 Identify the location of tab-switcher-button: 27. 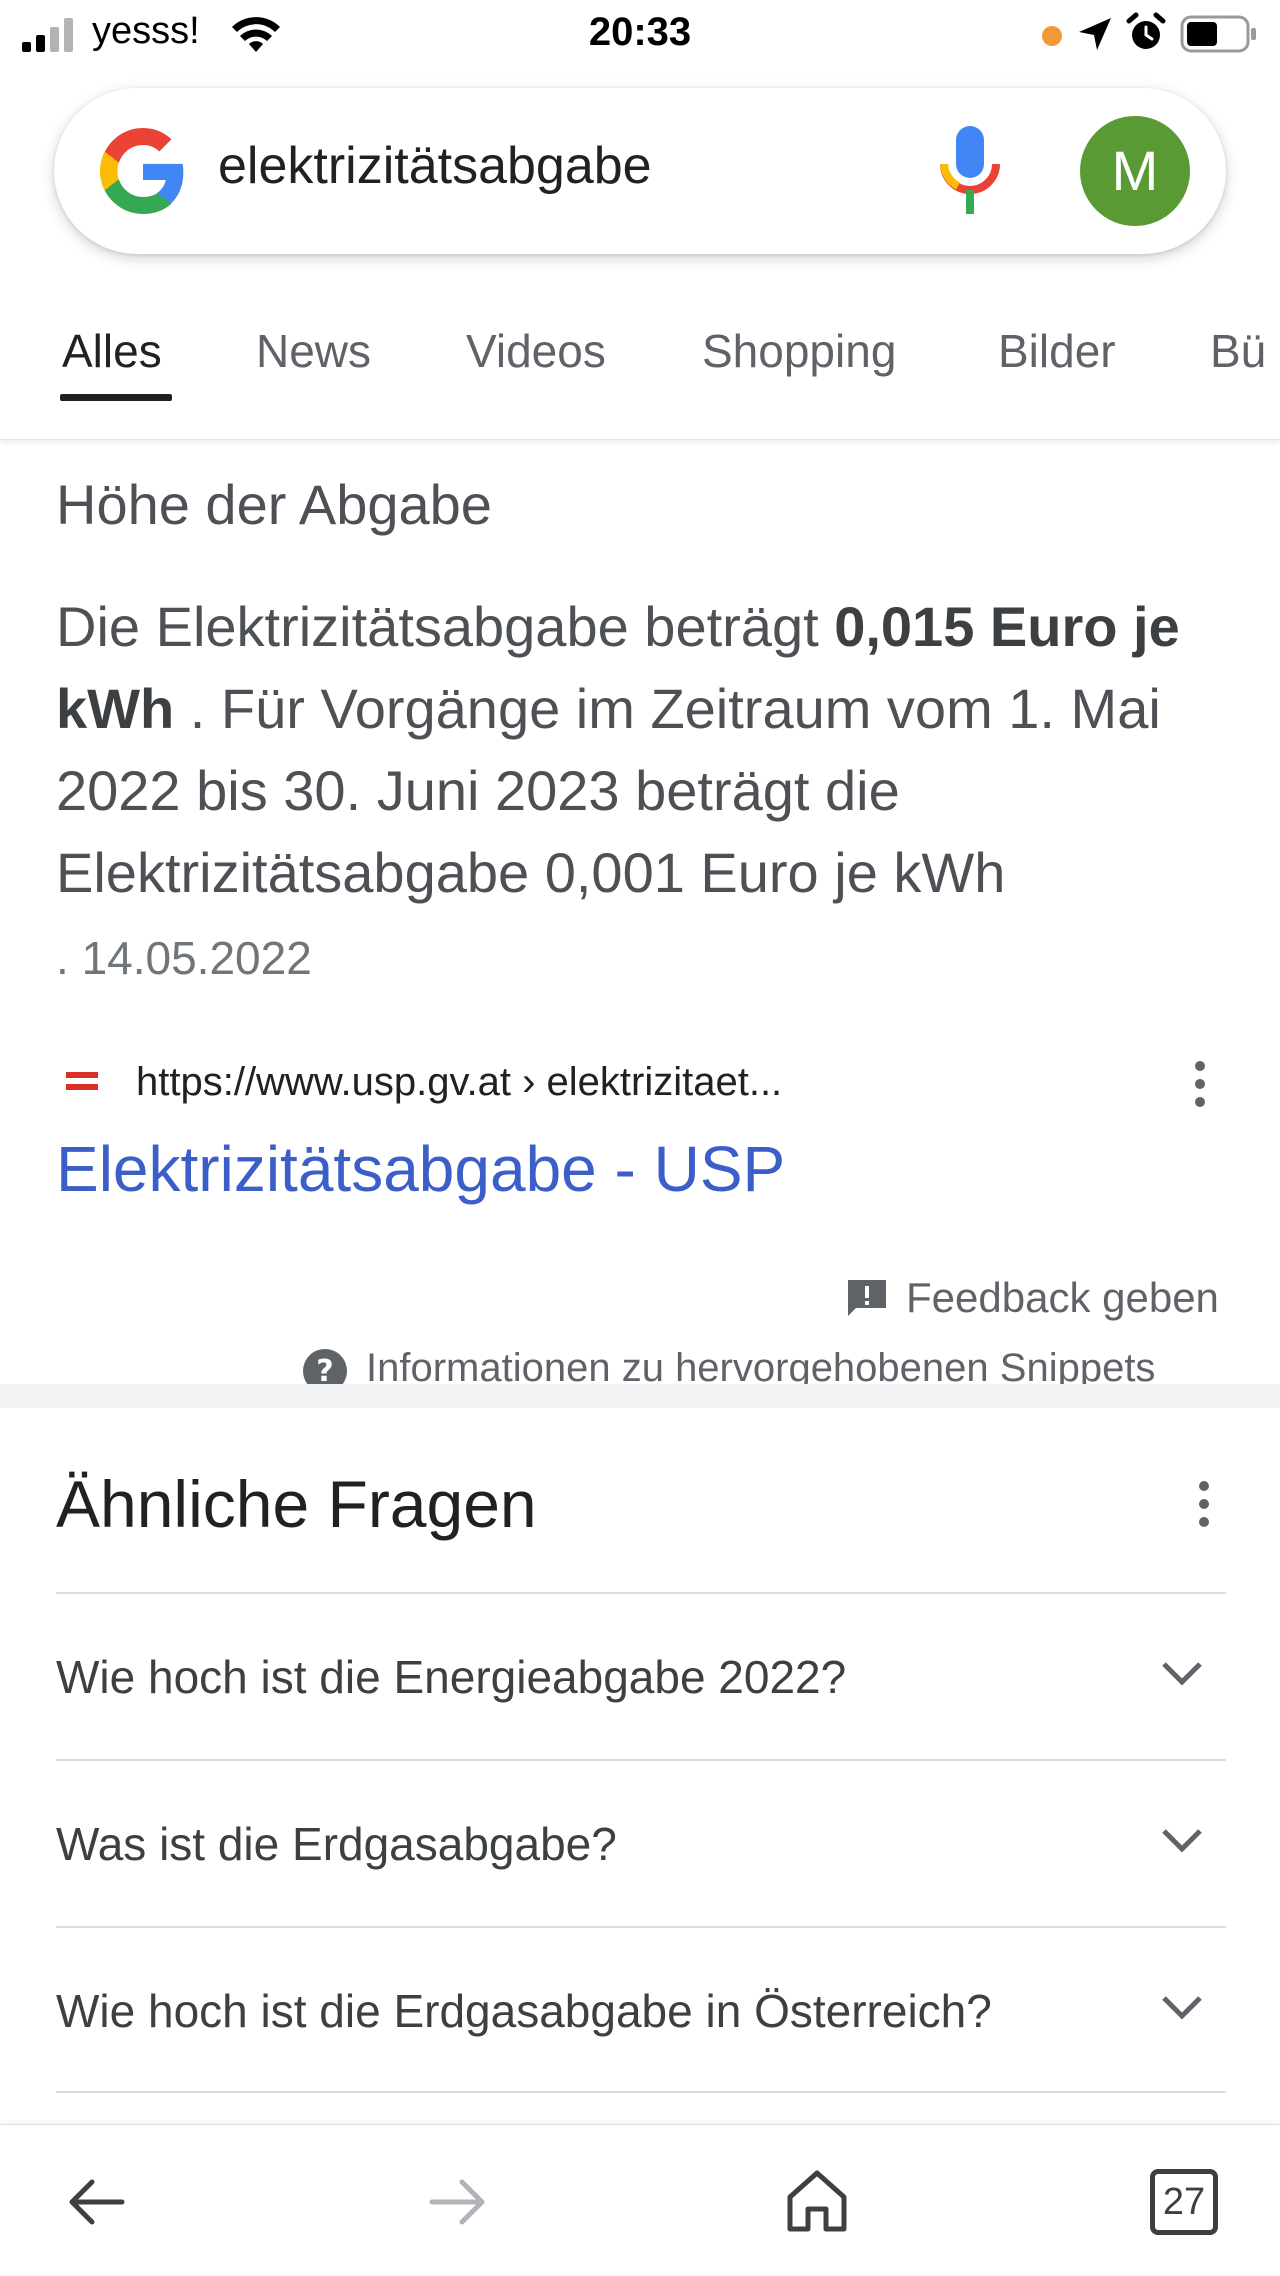
(1184, 2202).